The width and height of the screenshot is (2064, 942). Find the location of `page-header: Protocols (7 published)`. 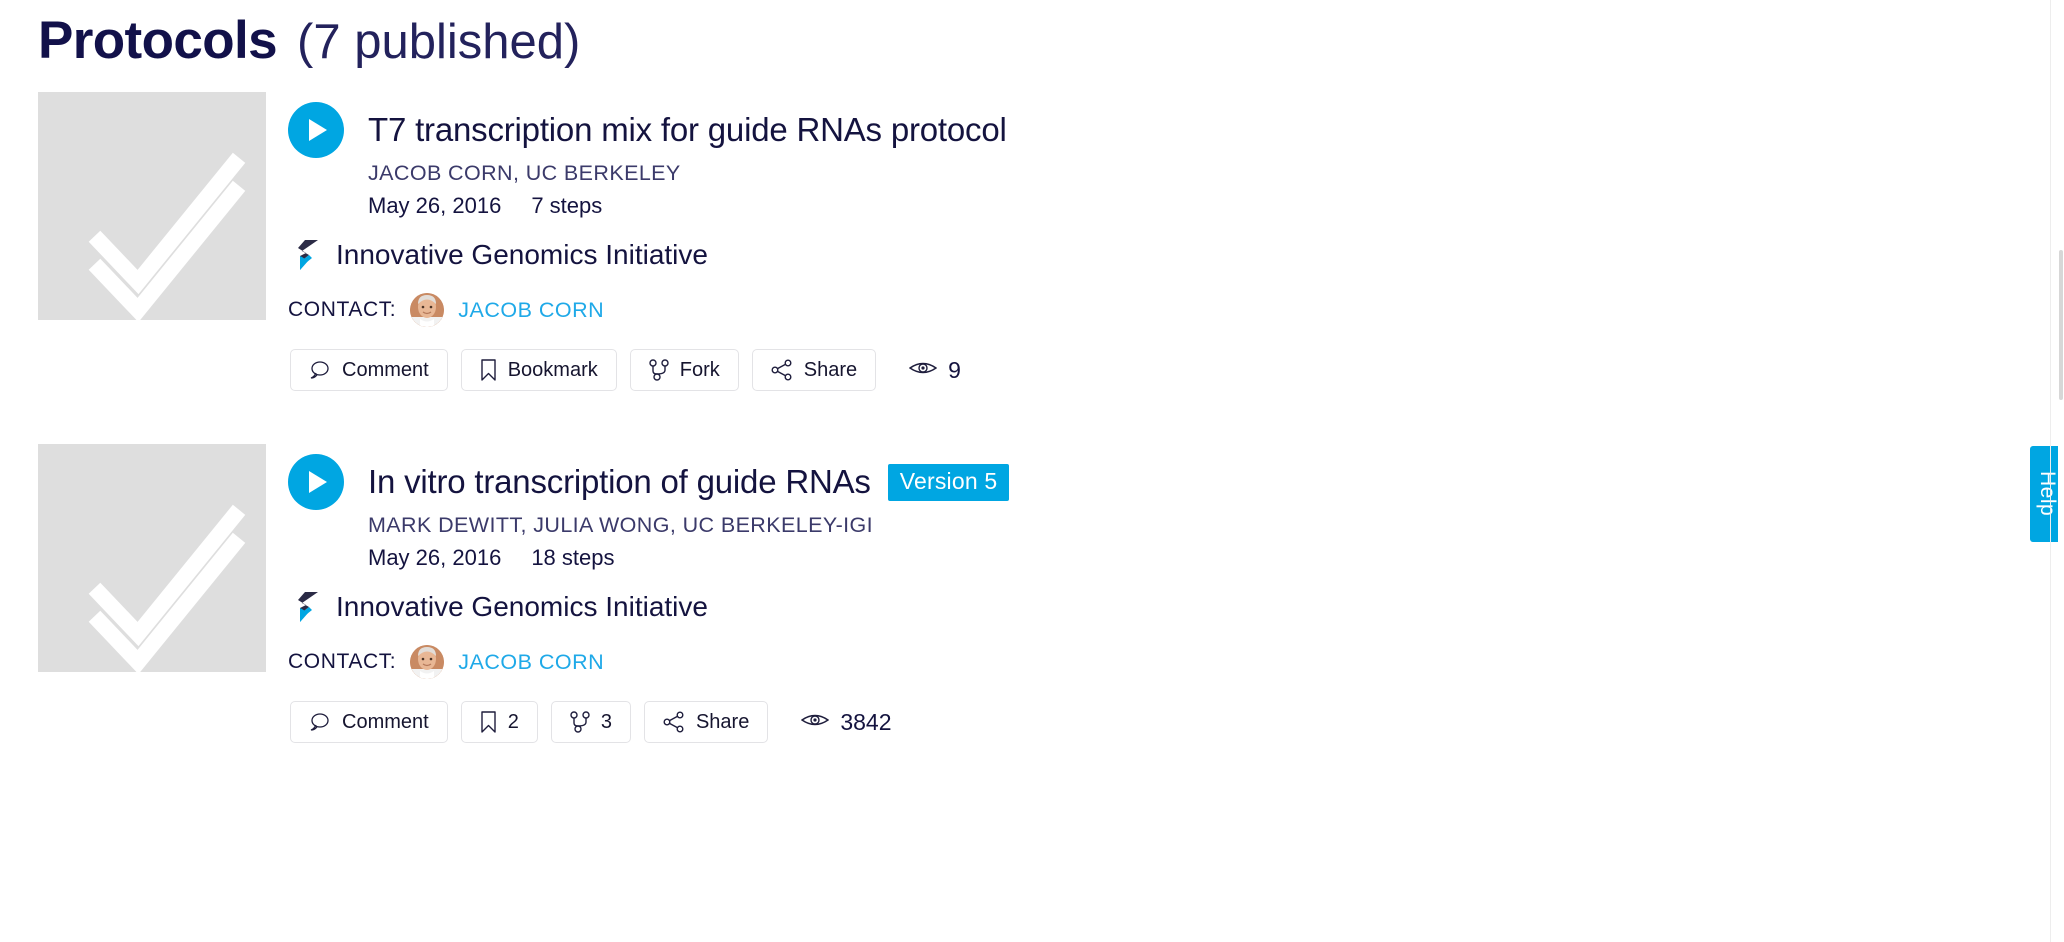

page-header: Protocols (7 published) is located at coordinates (309, 40).